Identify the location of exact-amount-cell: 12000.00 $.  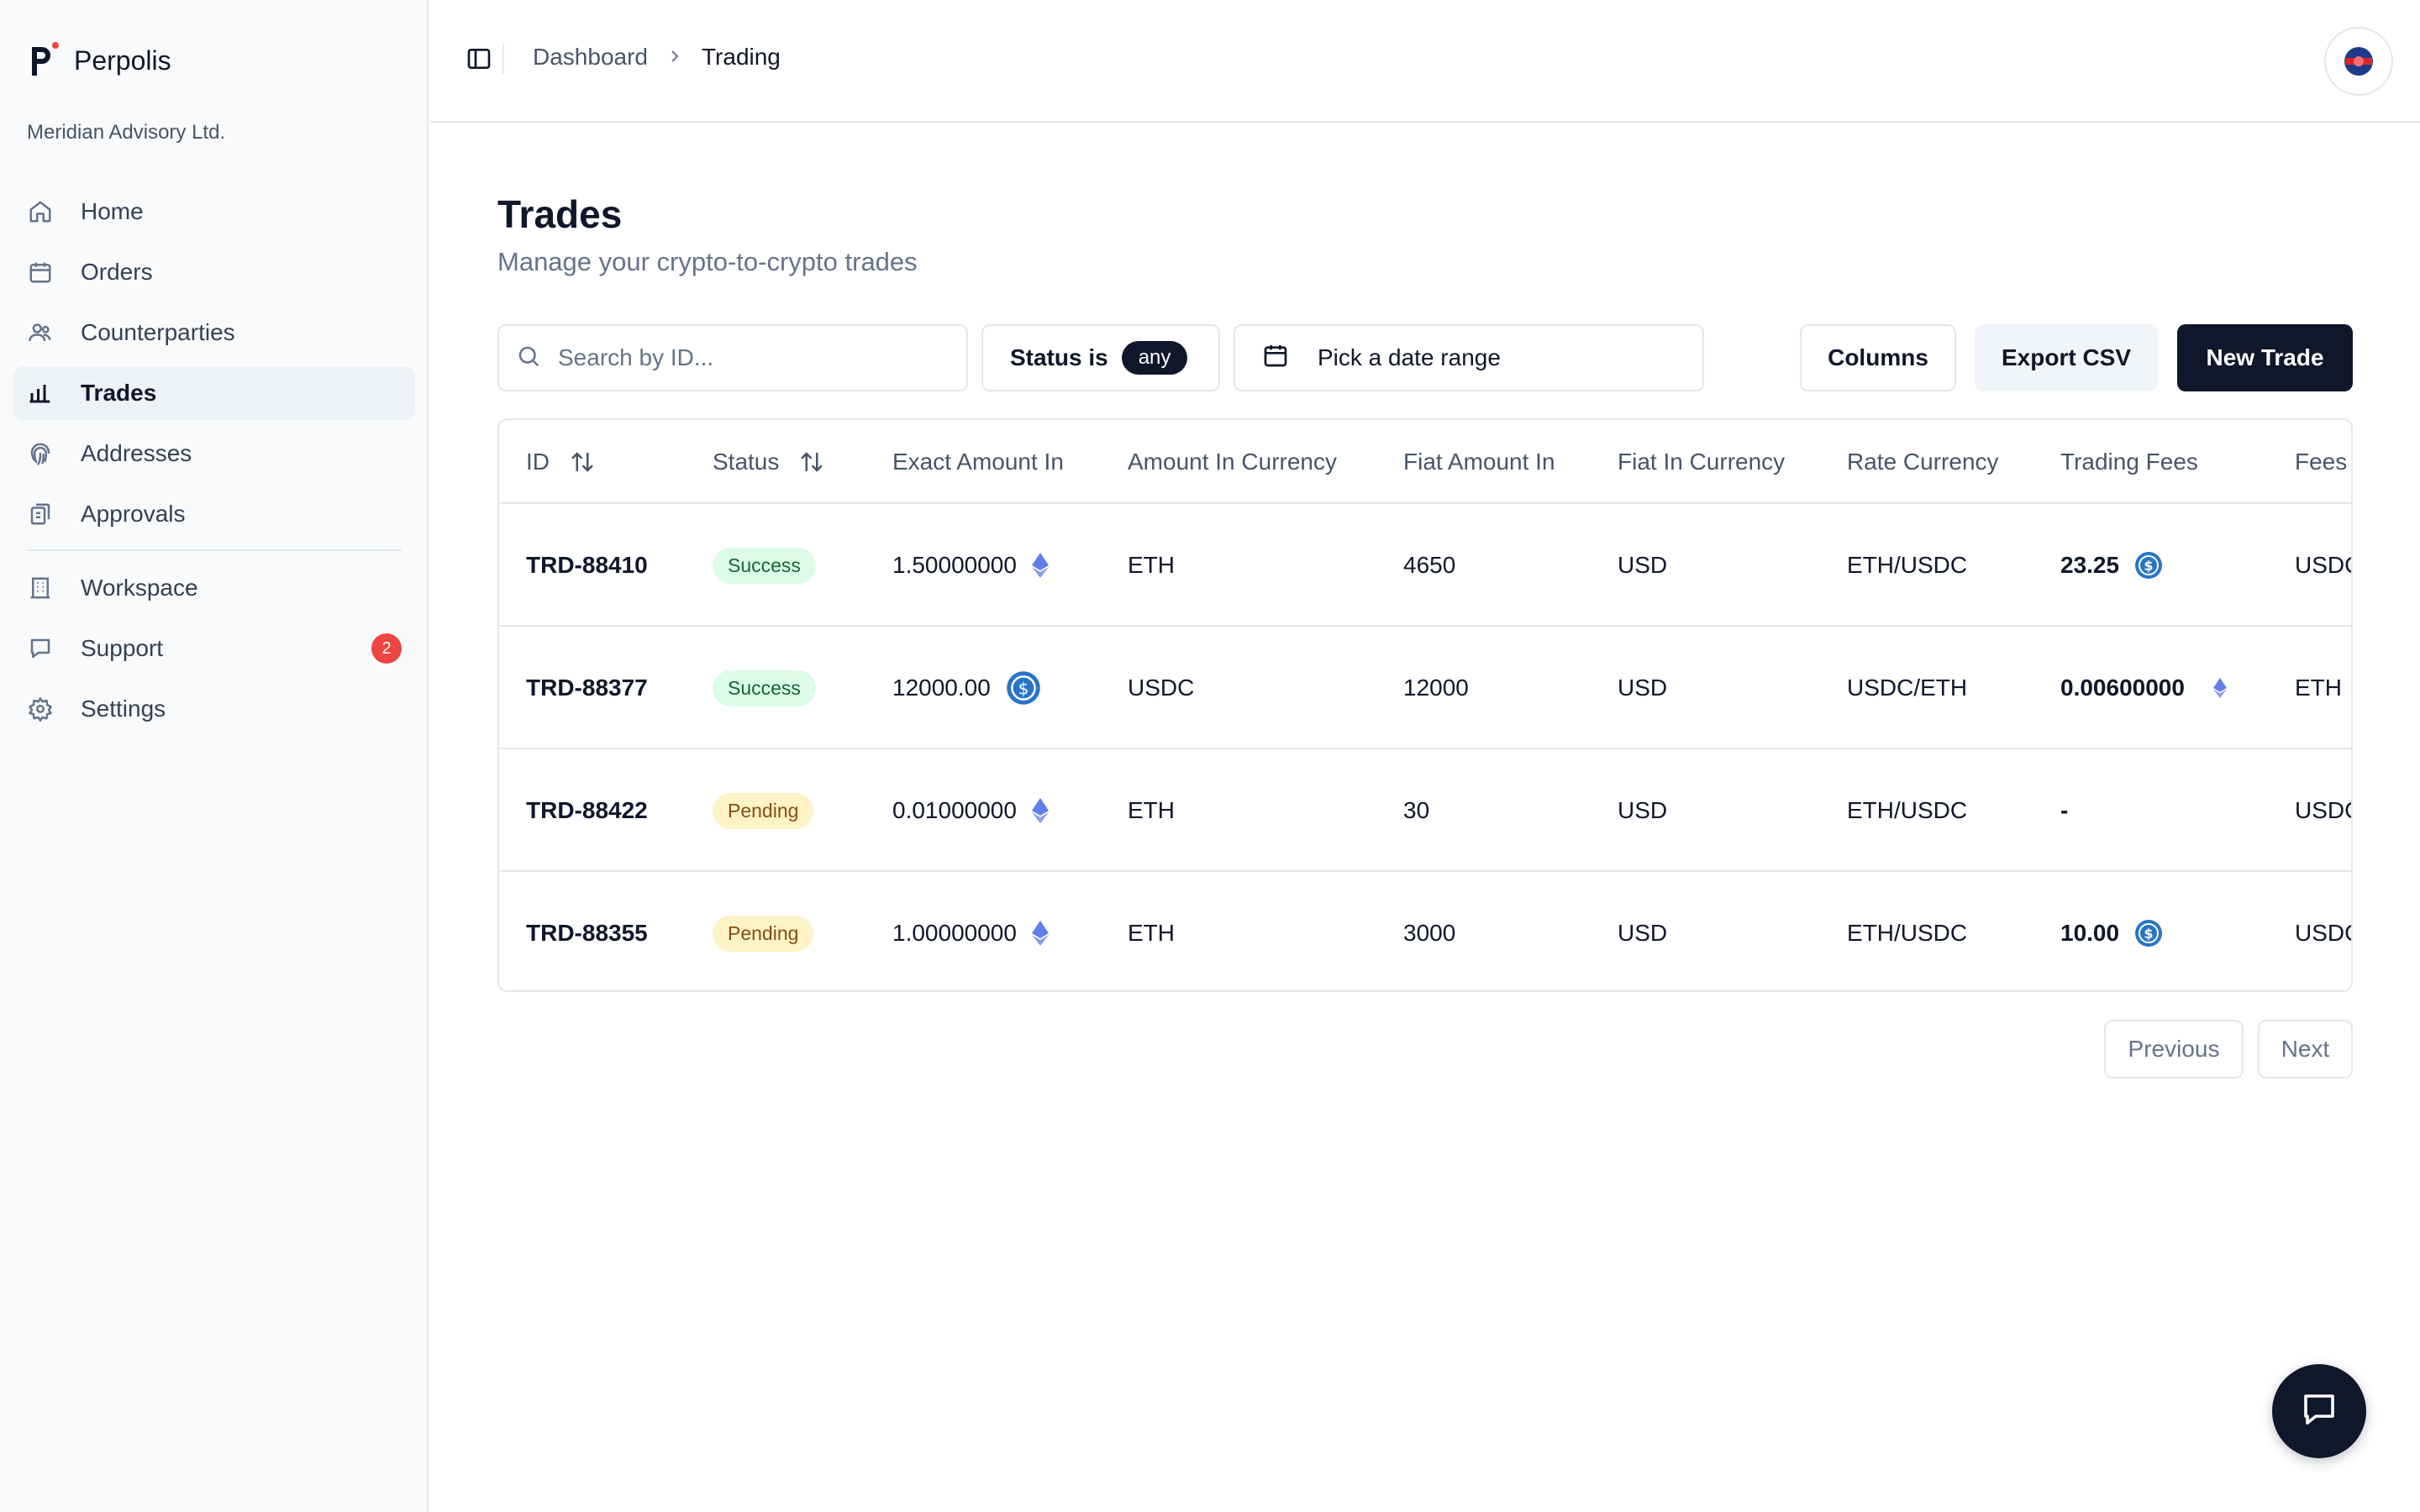
(966, 688).